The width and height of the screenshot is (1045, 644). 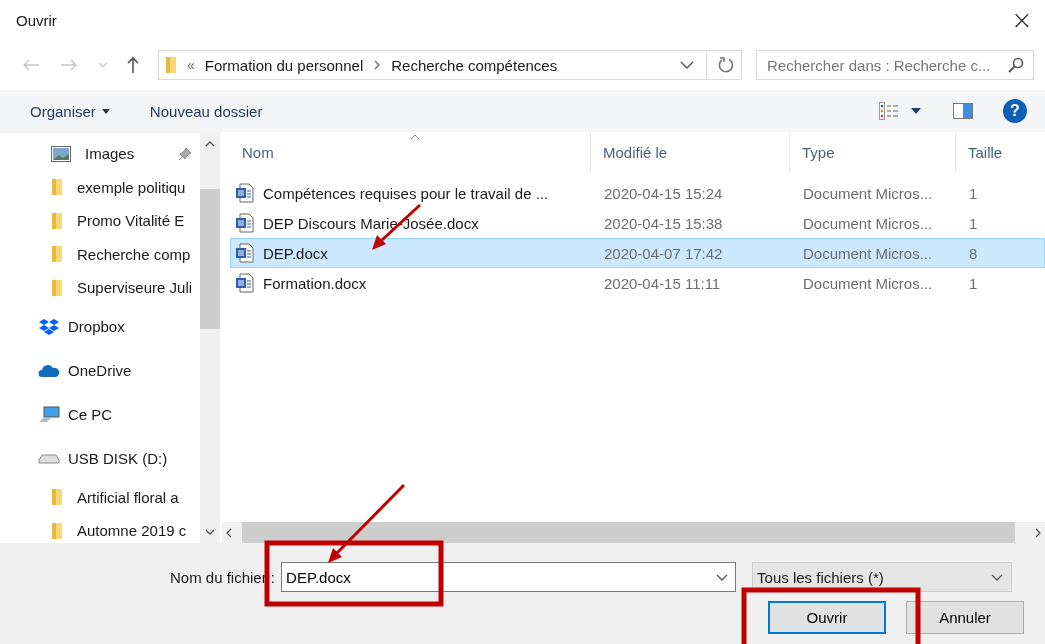 I want to click on file-name: Formation.docx, so click(x=315, y=283).